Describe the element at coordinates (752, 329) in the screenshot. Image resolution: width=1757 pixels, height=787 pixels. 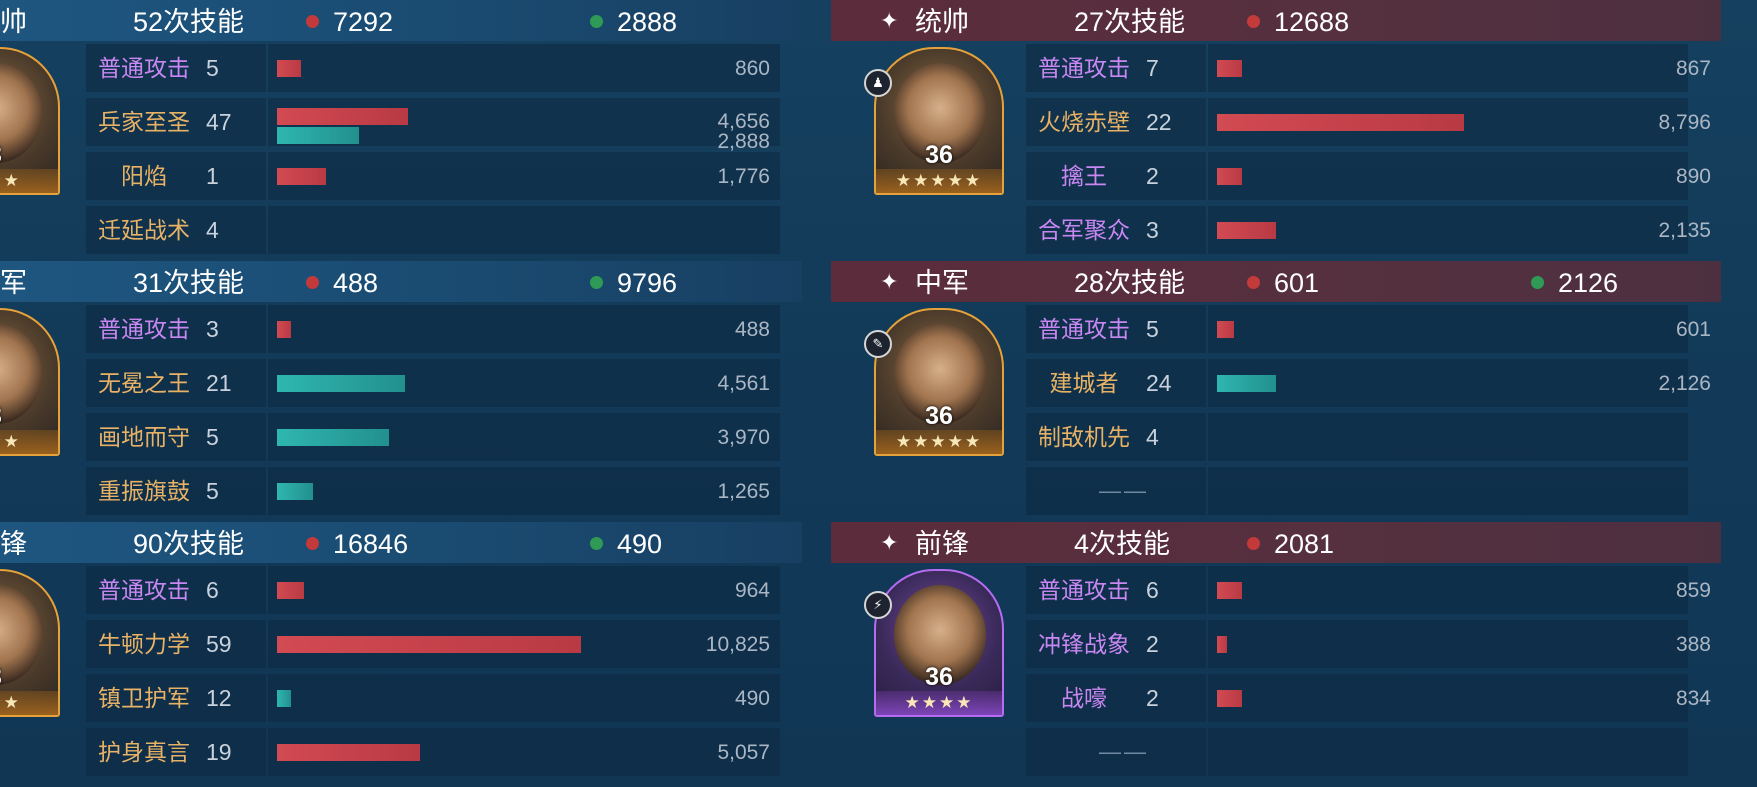
I see `skill-value: 488` at that location.